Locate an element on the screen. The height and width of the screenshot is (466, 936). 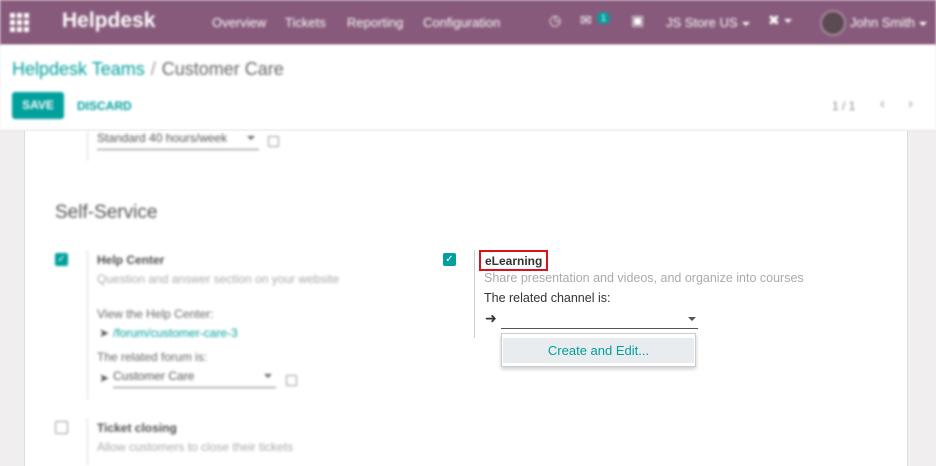
ticket-closing-checkbox is located at coordinates (61, 427).